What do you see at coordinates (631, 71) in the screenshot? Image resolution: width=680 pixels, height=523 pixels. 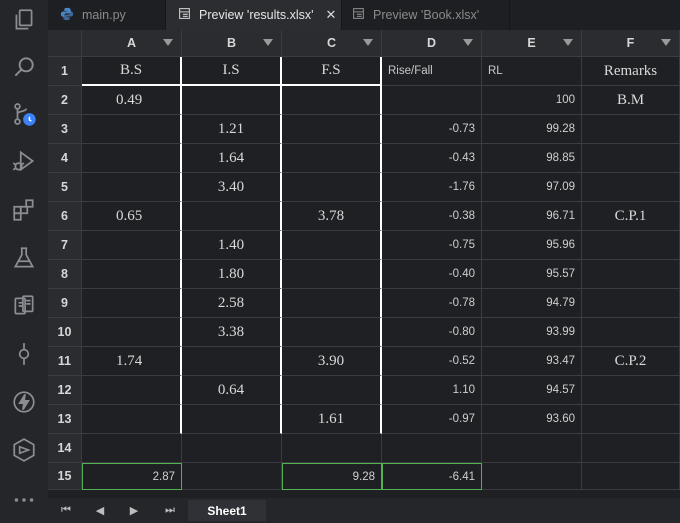 I see `cell-f1: Remarks` at bounding box center [631, 71].